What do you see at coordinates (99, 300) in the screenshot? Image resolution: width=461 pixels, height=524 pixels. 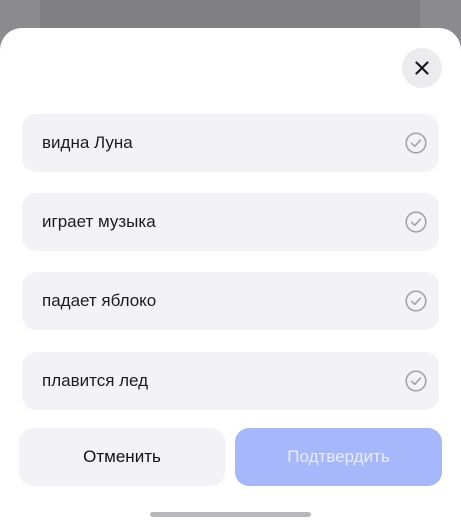 I see `option-label: падает яблоко` at bounding box center [99, 300].